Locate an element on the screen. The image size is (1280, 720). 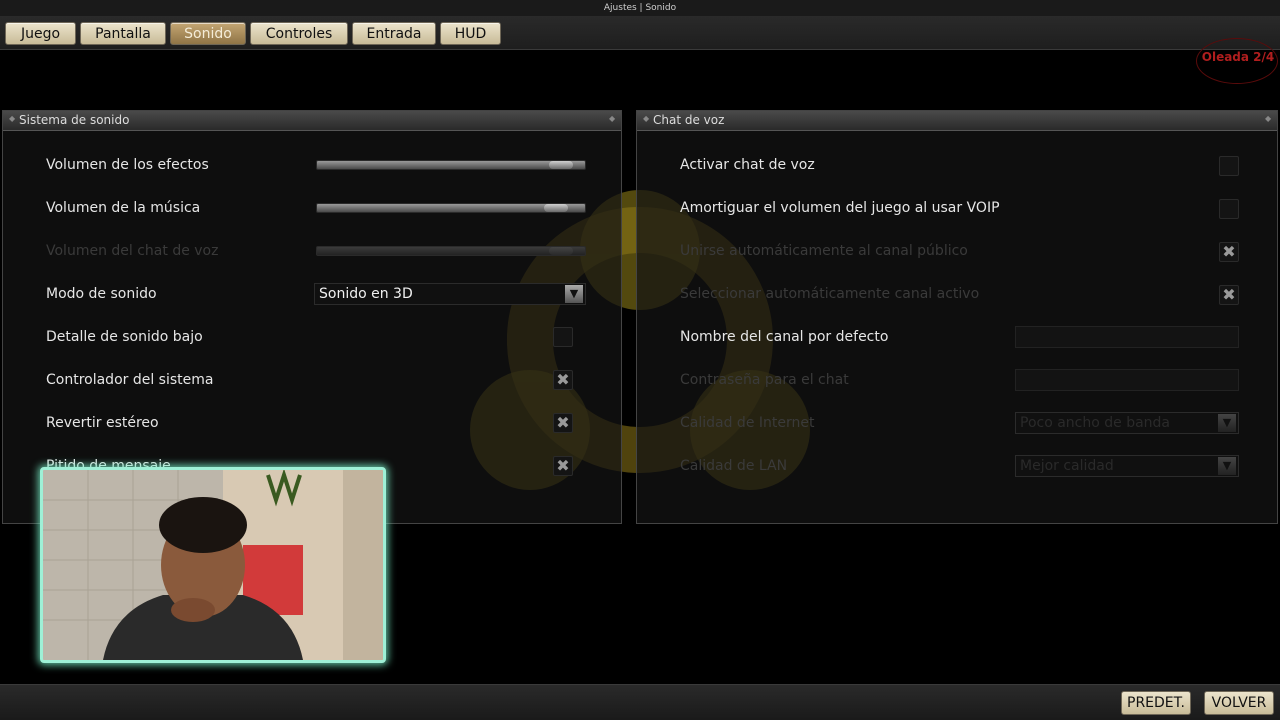
sound-mode-value: Sonido en 3D is located at coordinates (366, 294).